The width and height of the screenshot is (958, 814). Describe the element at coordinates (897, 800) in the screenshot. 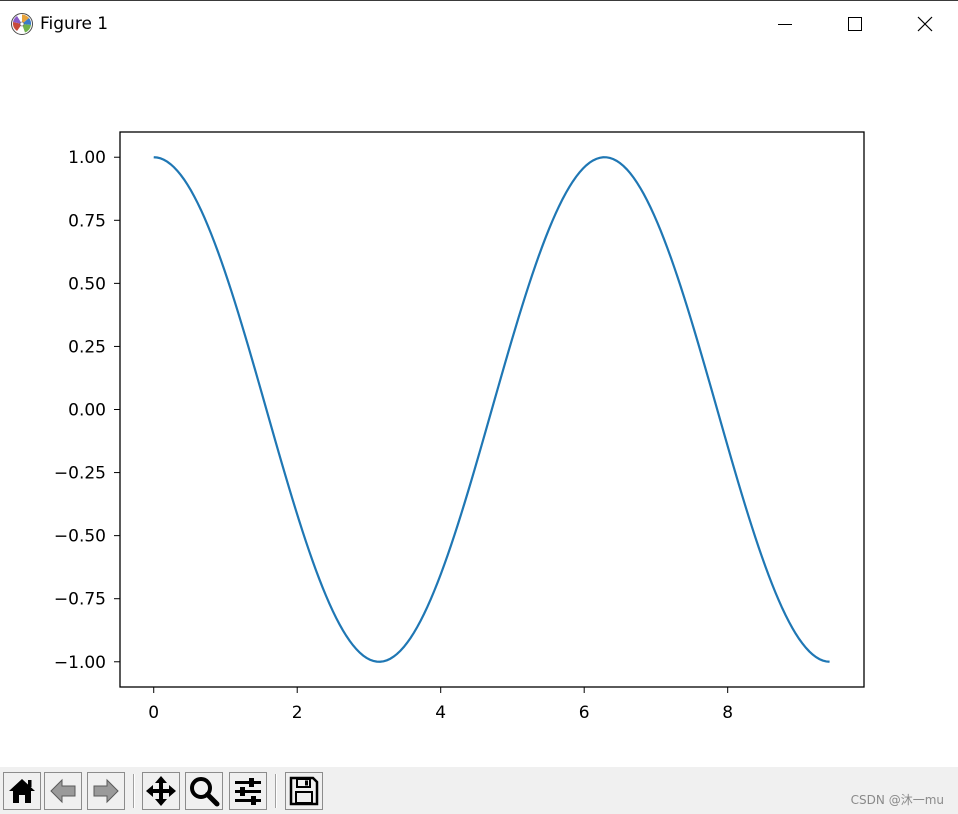

I see `watermark-text: CSDN @沐一mu` at that location.